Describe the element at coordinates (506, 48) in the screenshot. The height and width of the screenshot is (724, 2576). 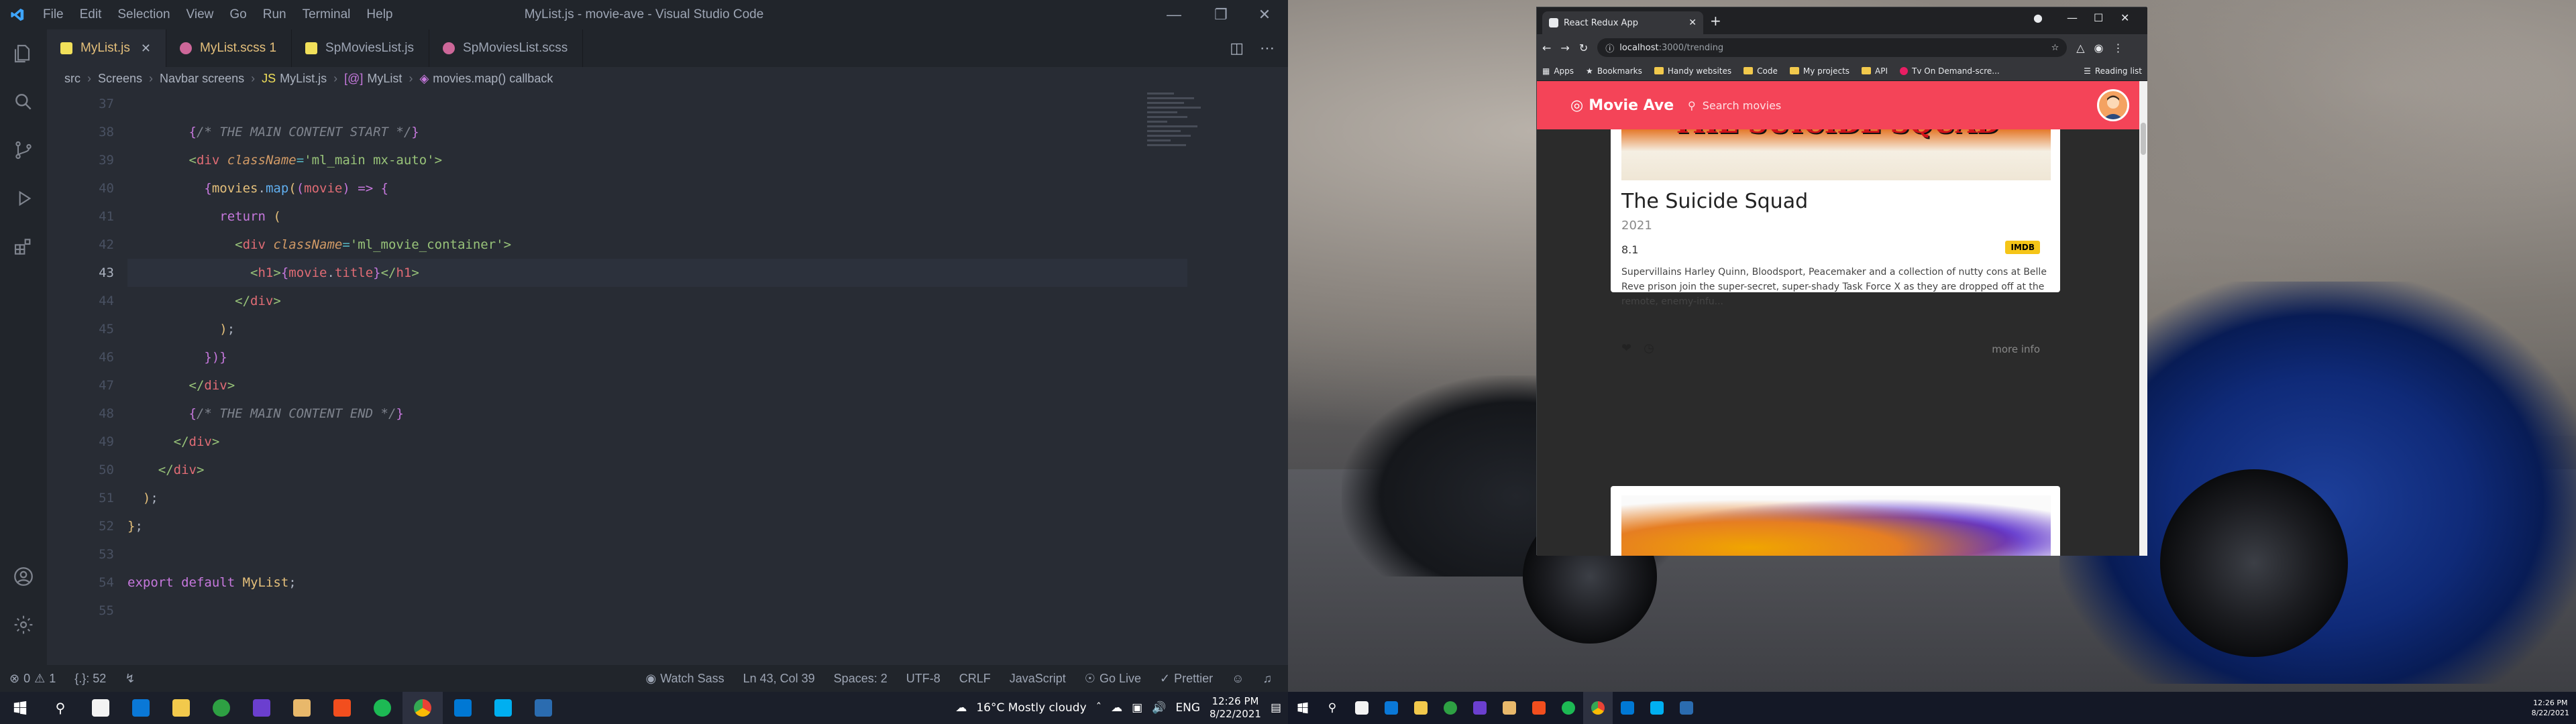
I see `tab-spmovieslist-scss: SpMoviesList.scss` at that location.